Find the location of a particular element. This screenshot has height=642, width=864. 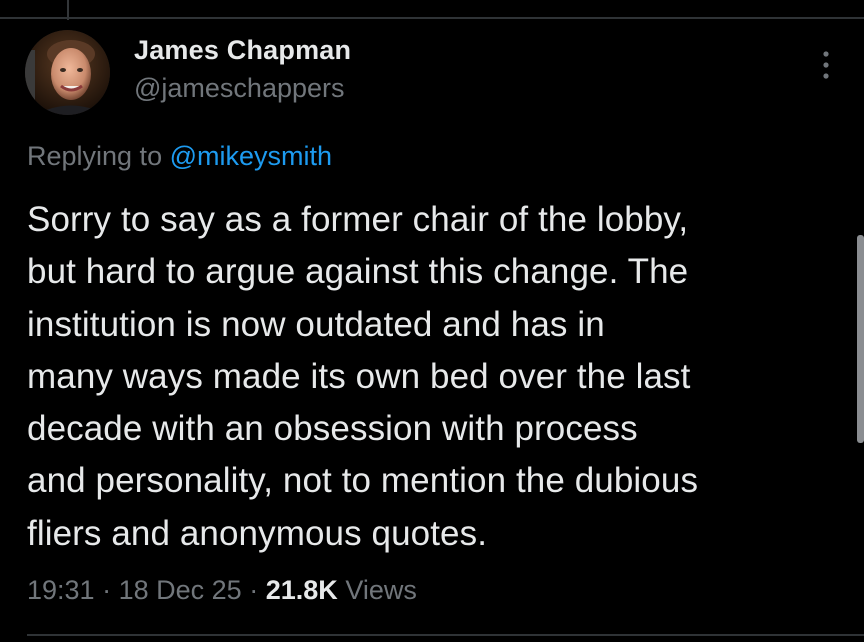

author-display-name: James Chapman is located at coordinates (242, 50).